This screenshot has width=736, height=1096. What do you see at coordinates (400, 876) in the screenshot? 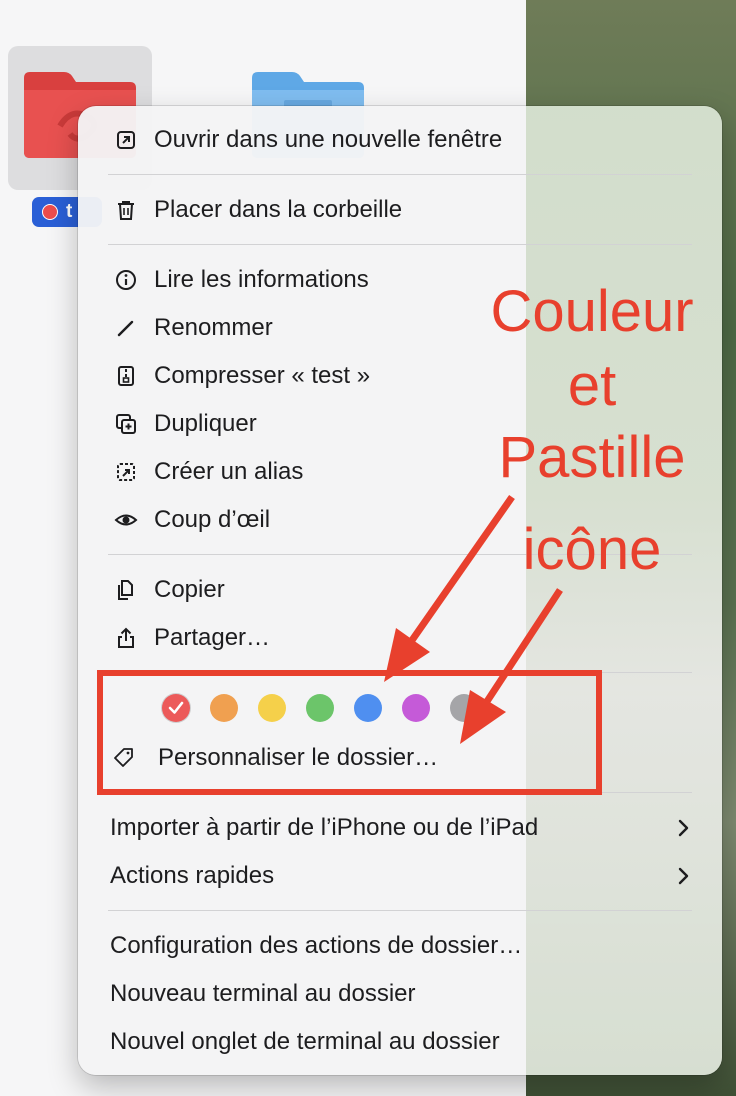
I see `menu-item-quick-actions: Actions rapides` at bounding box center [400, 876].